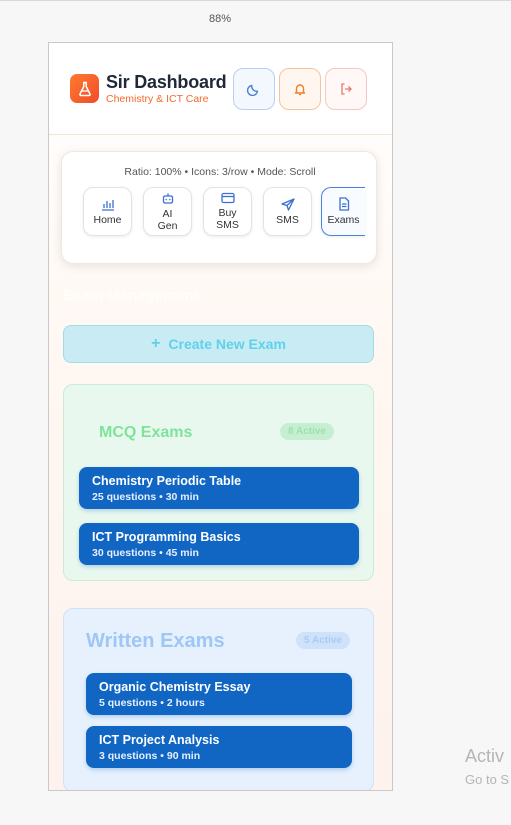  What do you see at coordinates (152, 703) in the screenshot?
I see `exam-meta: 5 questions • 2 hours` at bounding box center [152, 703].